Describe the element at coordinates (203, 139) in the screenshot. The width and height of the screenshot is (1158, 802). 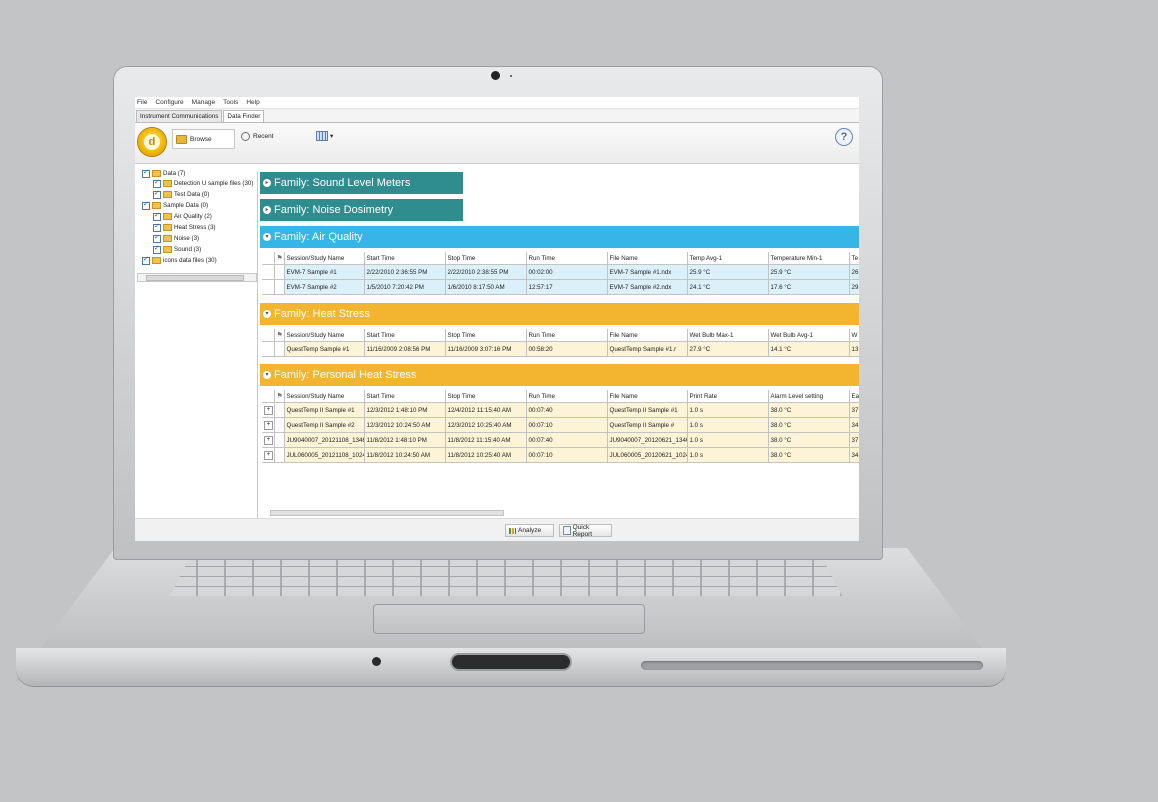
I see `browse-button: Browse` at that location.